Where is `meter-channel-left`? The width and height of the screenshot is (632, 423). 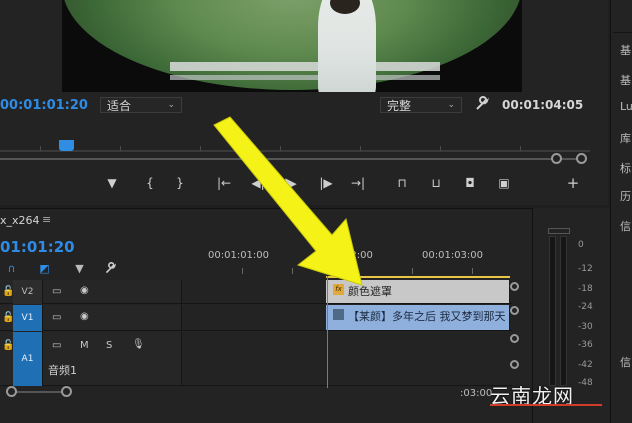
meter-channel-left is located at coordinates (552, 311).